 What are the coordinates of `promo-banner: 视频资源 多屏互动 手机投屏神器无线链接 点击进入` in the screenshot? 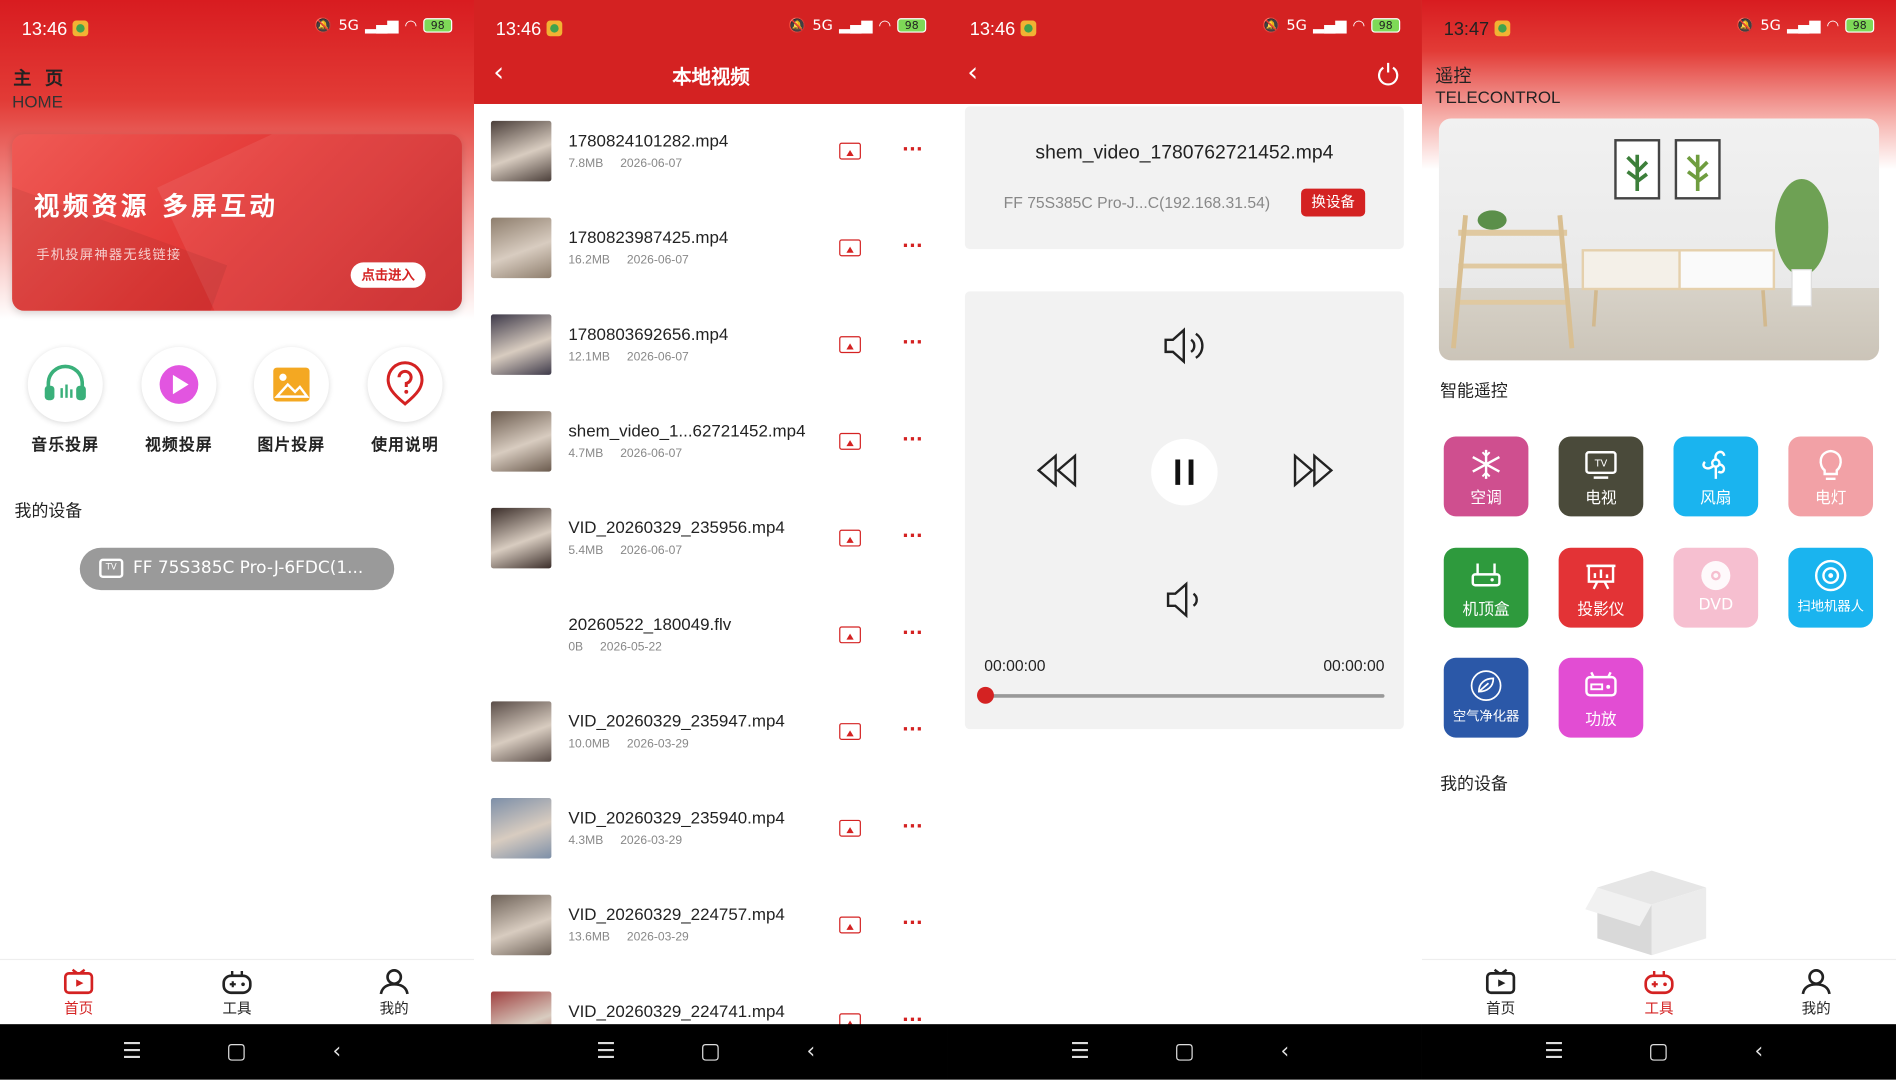 It's located at (237, 222).